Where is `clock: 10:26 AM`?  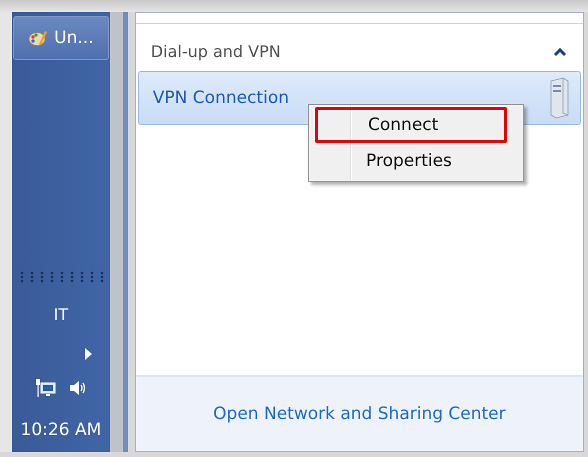 clock: 10:26 AM is located at coordinates (61, 430).